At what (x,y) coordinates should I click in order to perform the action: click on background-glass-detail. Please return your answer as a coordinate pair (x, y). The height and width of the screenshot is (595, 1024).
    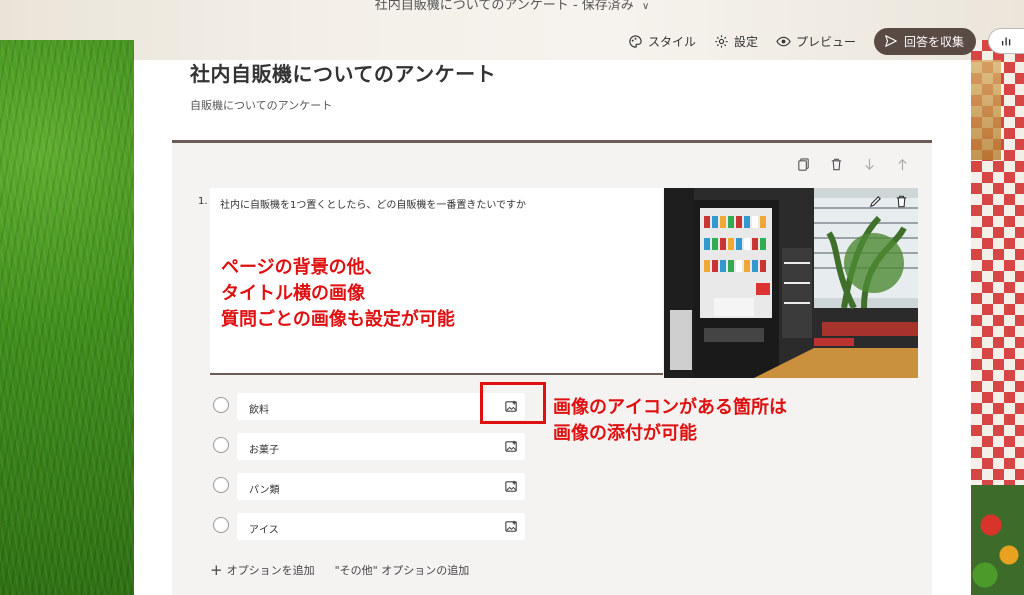
    Looking at the image, I should click on (986, 110).